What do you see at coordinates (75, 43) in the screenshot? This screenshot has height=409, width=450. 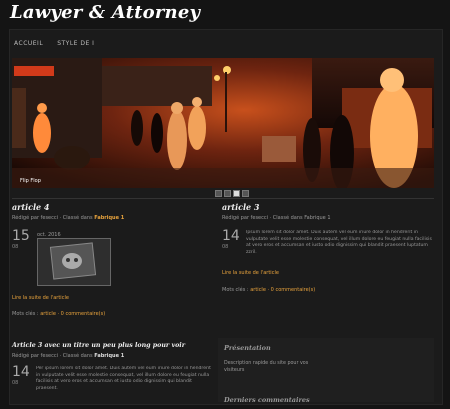 I see `nav-item-style: STYLE DE I` at bounding box center [75, 43].